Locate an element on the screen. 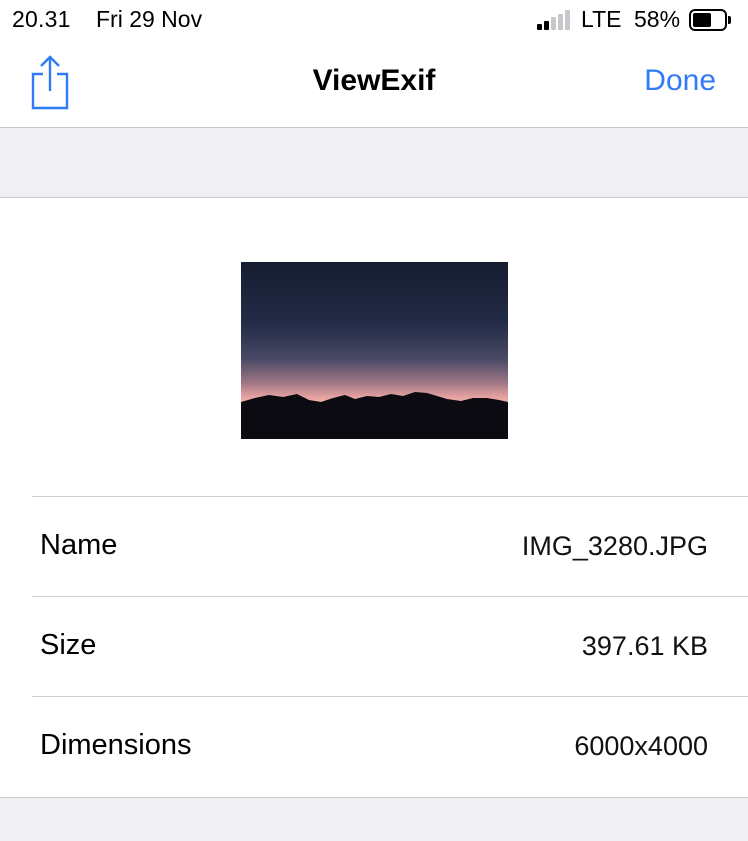 The image size is (748, 841). detail-row-size: Size 397.61 KB is located at coordinates (390, 646).